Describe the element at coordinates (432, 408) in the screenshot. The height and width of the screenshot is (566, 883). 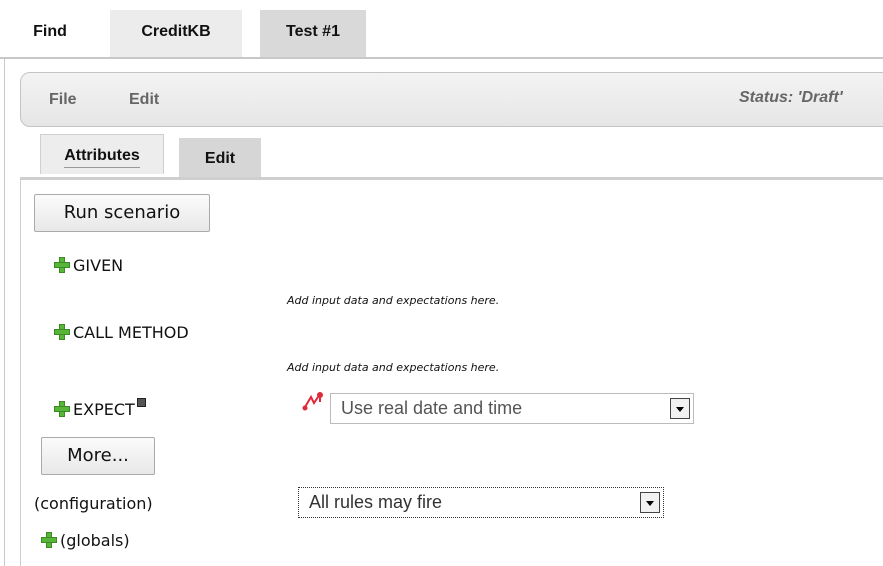
I see `date-time-select-value: Use real date and time` at that location.